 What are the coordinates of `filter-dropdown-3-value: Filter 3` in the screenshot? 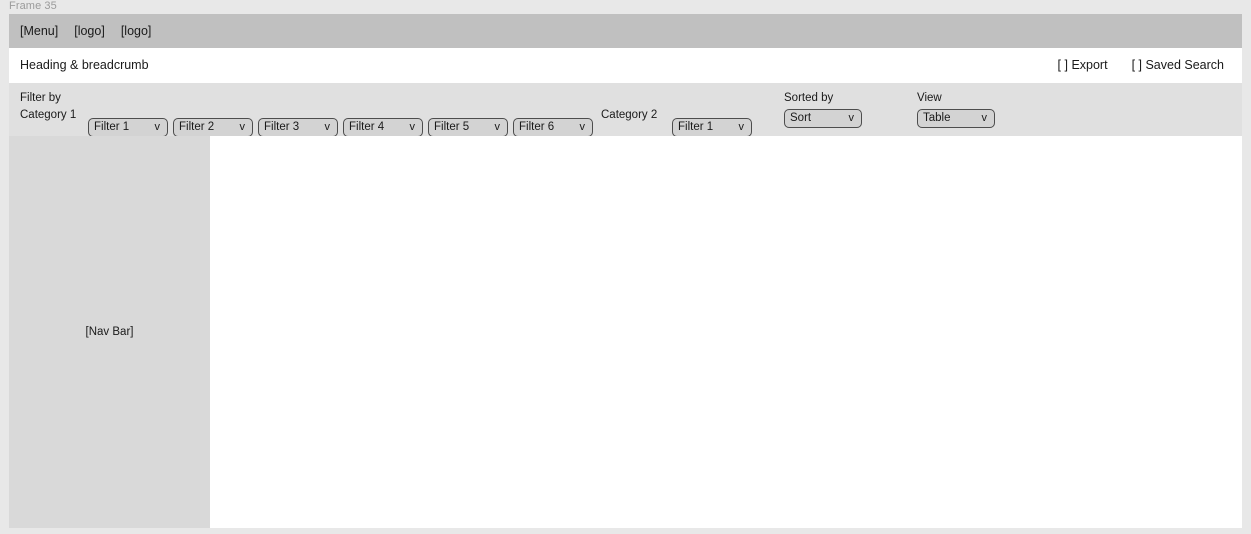 It's located at (282, 127).